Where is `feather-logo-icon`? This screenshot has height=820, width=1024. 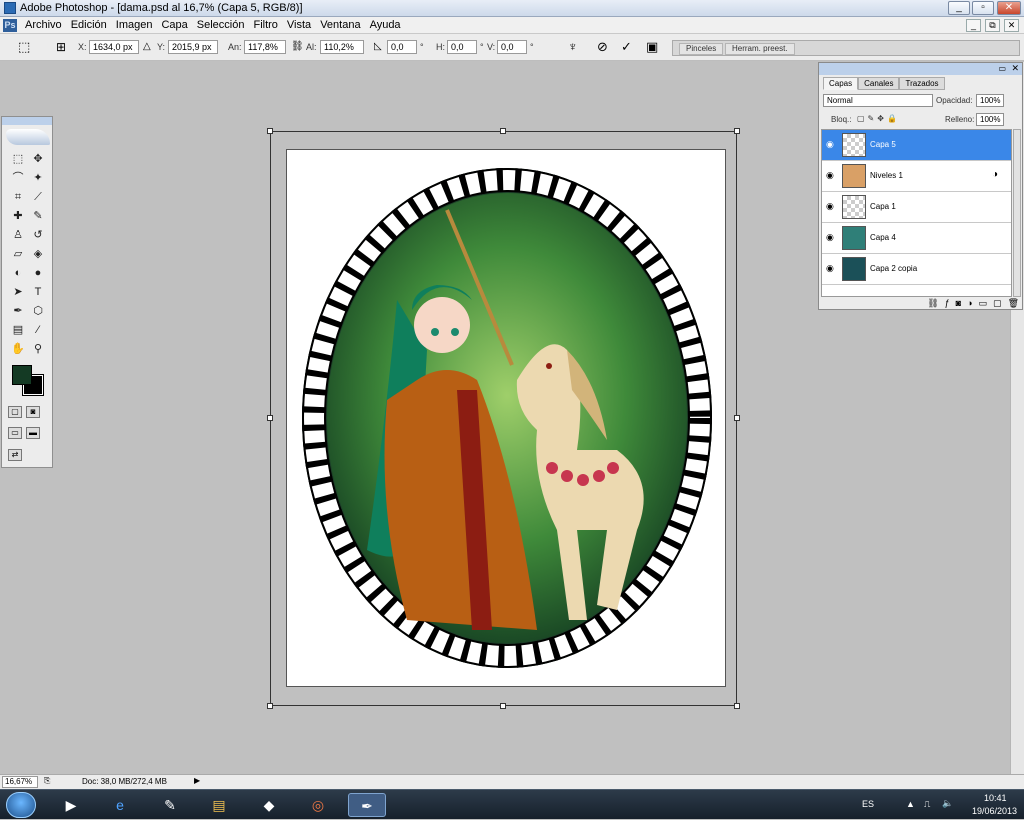 feather-logo-icon is located at coordinates (28, 137).